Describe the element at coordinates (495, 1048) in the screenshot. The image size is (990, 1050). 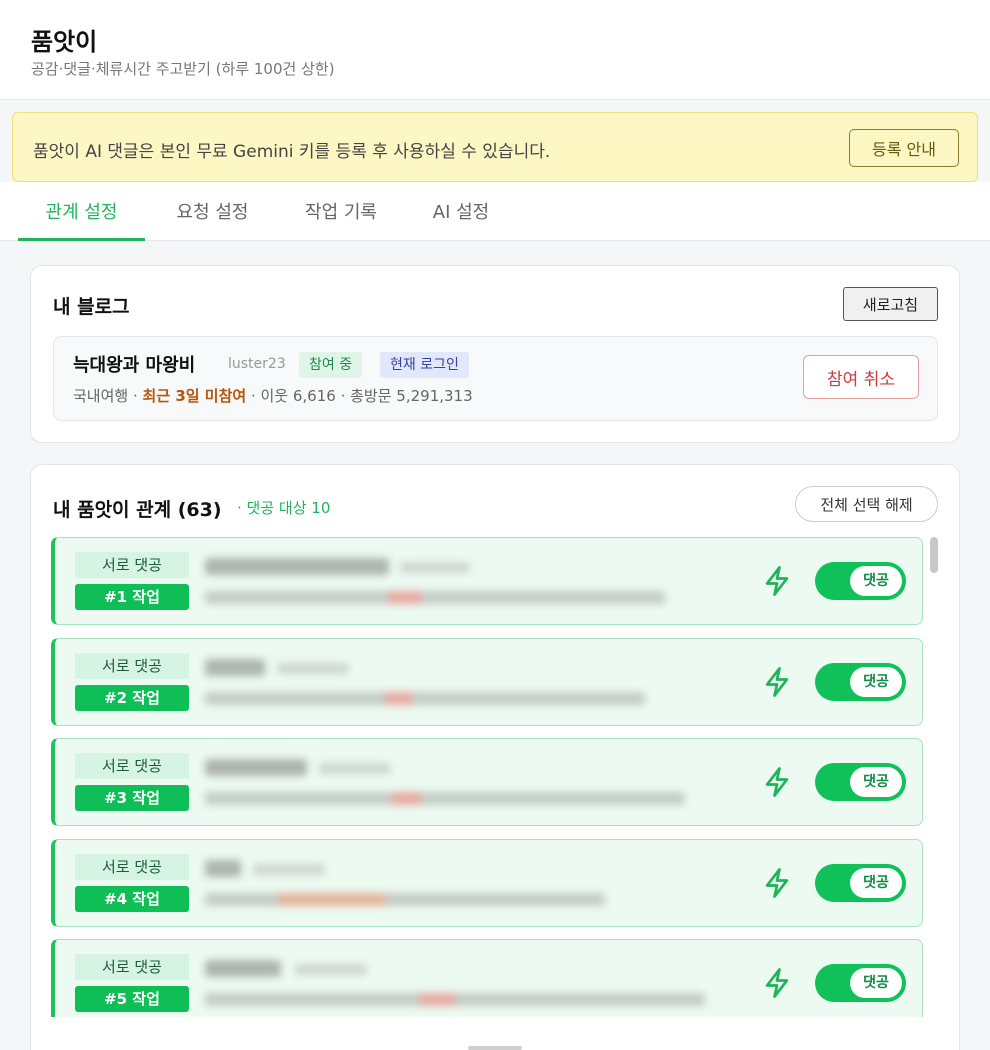
I see `bottom-resize-handle` at that location.